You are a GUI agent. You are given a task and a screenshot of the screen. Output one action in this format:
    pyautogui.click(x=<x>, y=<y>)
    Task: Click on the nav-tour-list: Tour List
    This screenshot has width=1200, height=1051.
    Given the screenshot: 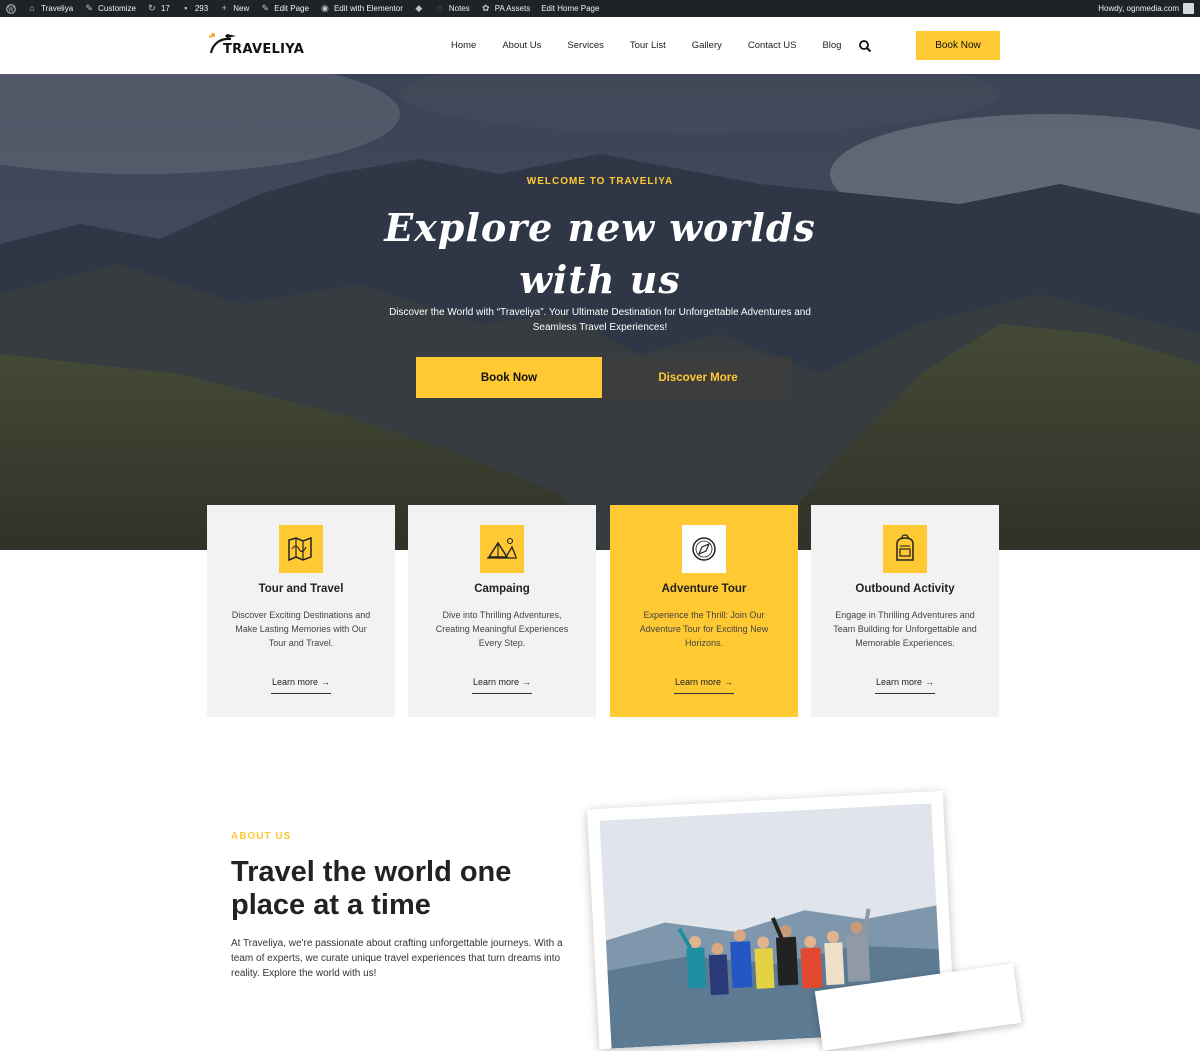 What is the action you would take?
    pyautogui.click(x=648, y=45)
    